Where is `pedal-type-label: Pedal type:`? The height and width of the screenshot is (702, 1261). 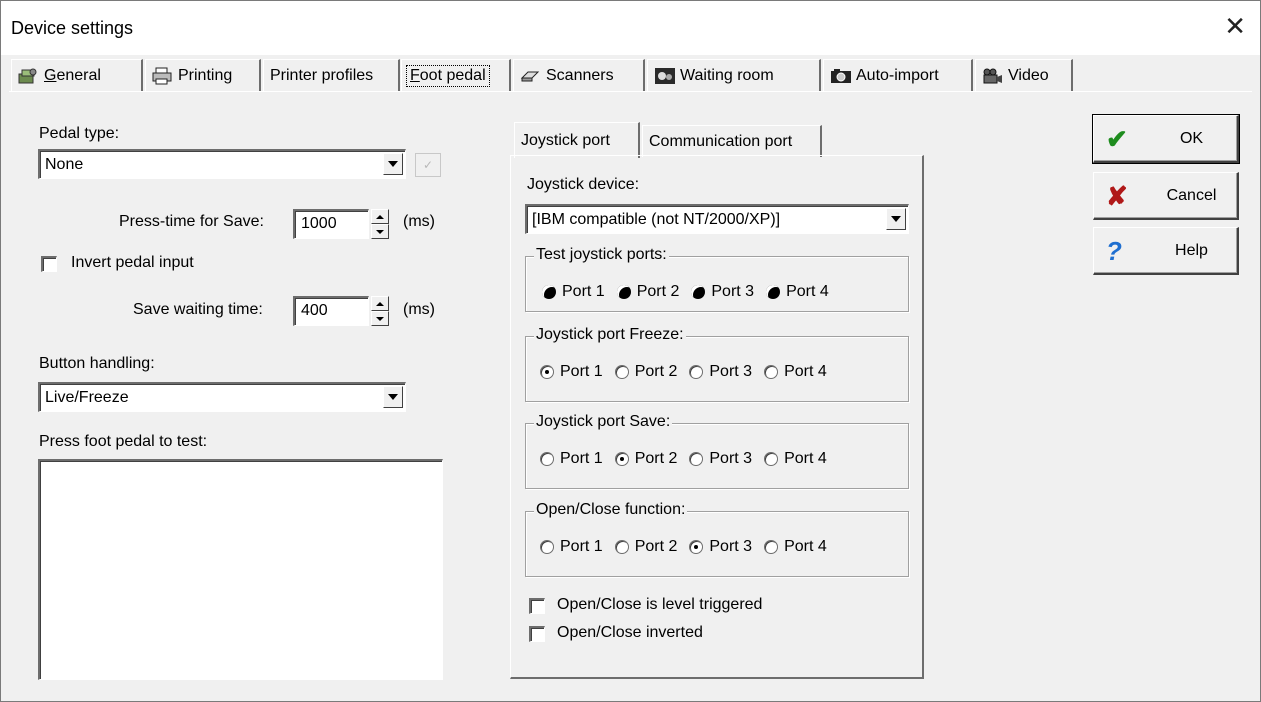
pedal-type-label: Pedal type: is located at coordinates (79, 133).